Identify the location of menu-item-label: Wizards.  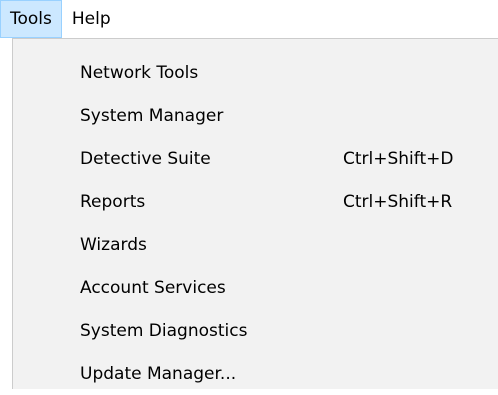
(113, 244).